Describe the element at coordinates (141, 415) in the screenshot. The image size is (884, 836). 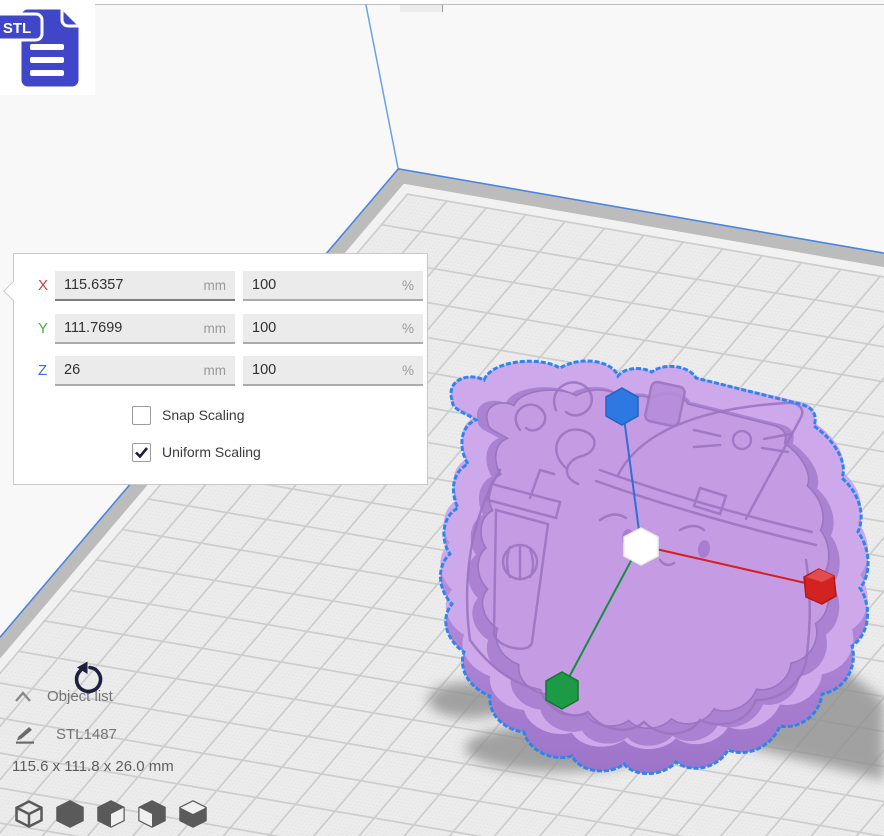
I see `snap-scaling-checkbox` at that location.